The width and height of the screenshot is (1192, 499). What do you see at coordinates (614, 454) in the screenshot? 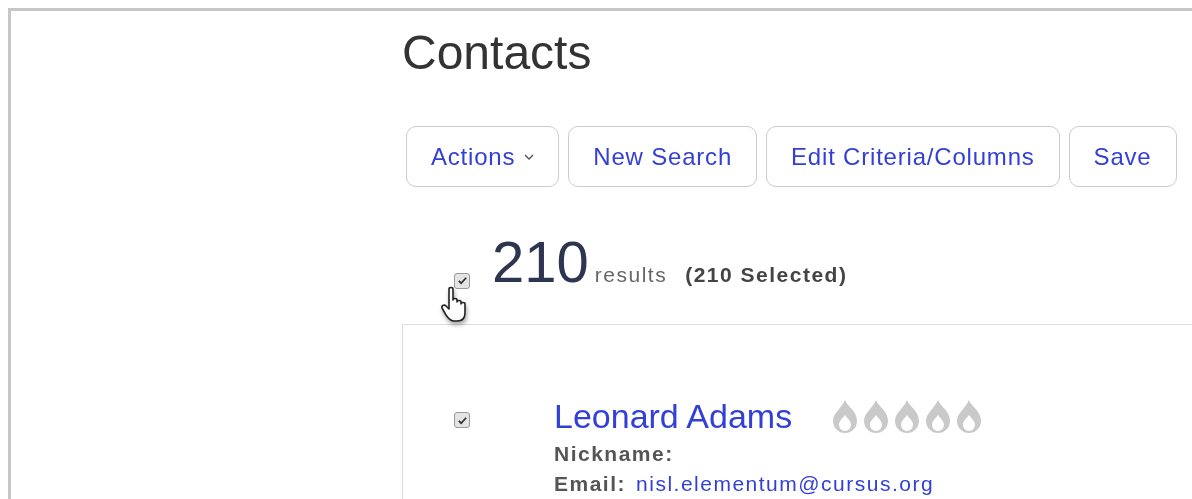
I see `field-label: Nickname:` at bounding box center [614, 454].